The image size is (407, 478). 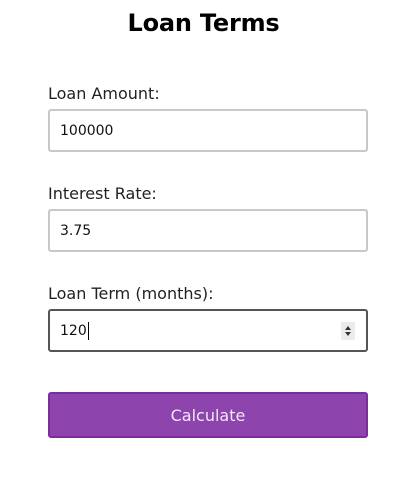 What do you see at coordinates (131, 293) in the screenshot?
I see `loan-term-label: Loan Term (months):` at bounding box center [131, 293].